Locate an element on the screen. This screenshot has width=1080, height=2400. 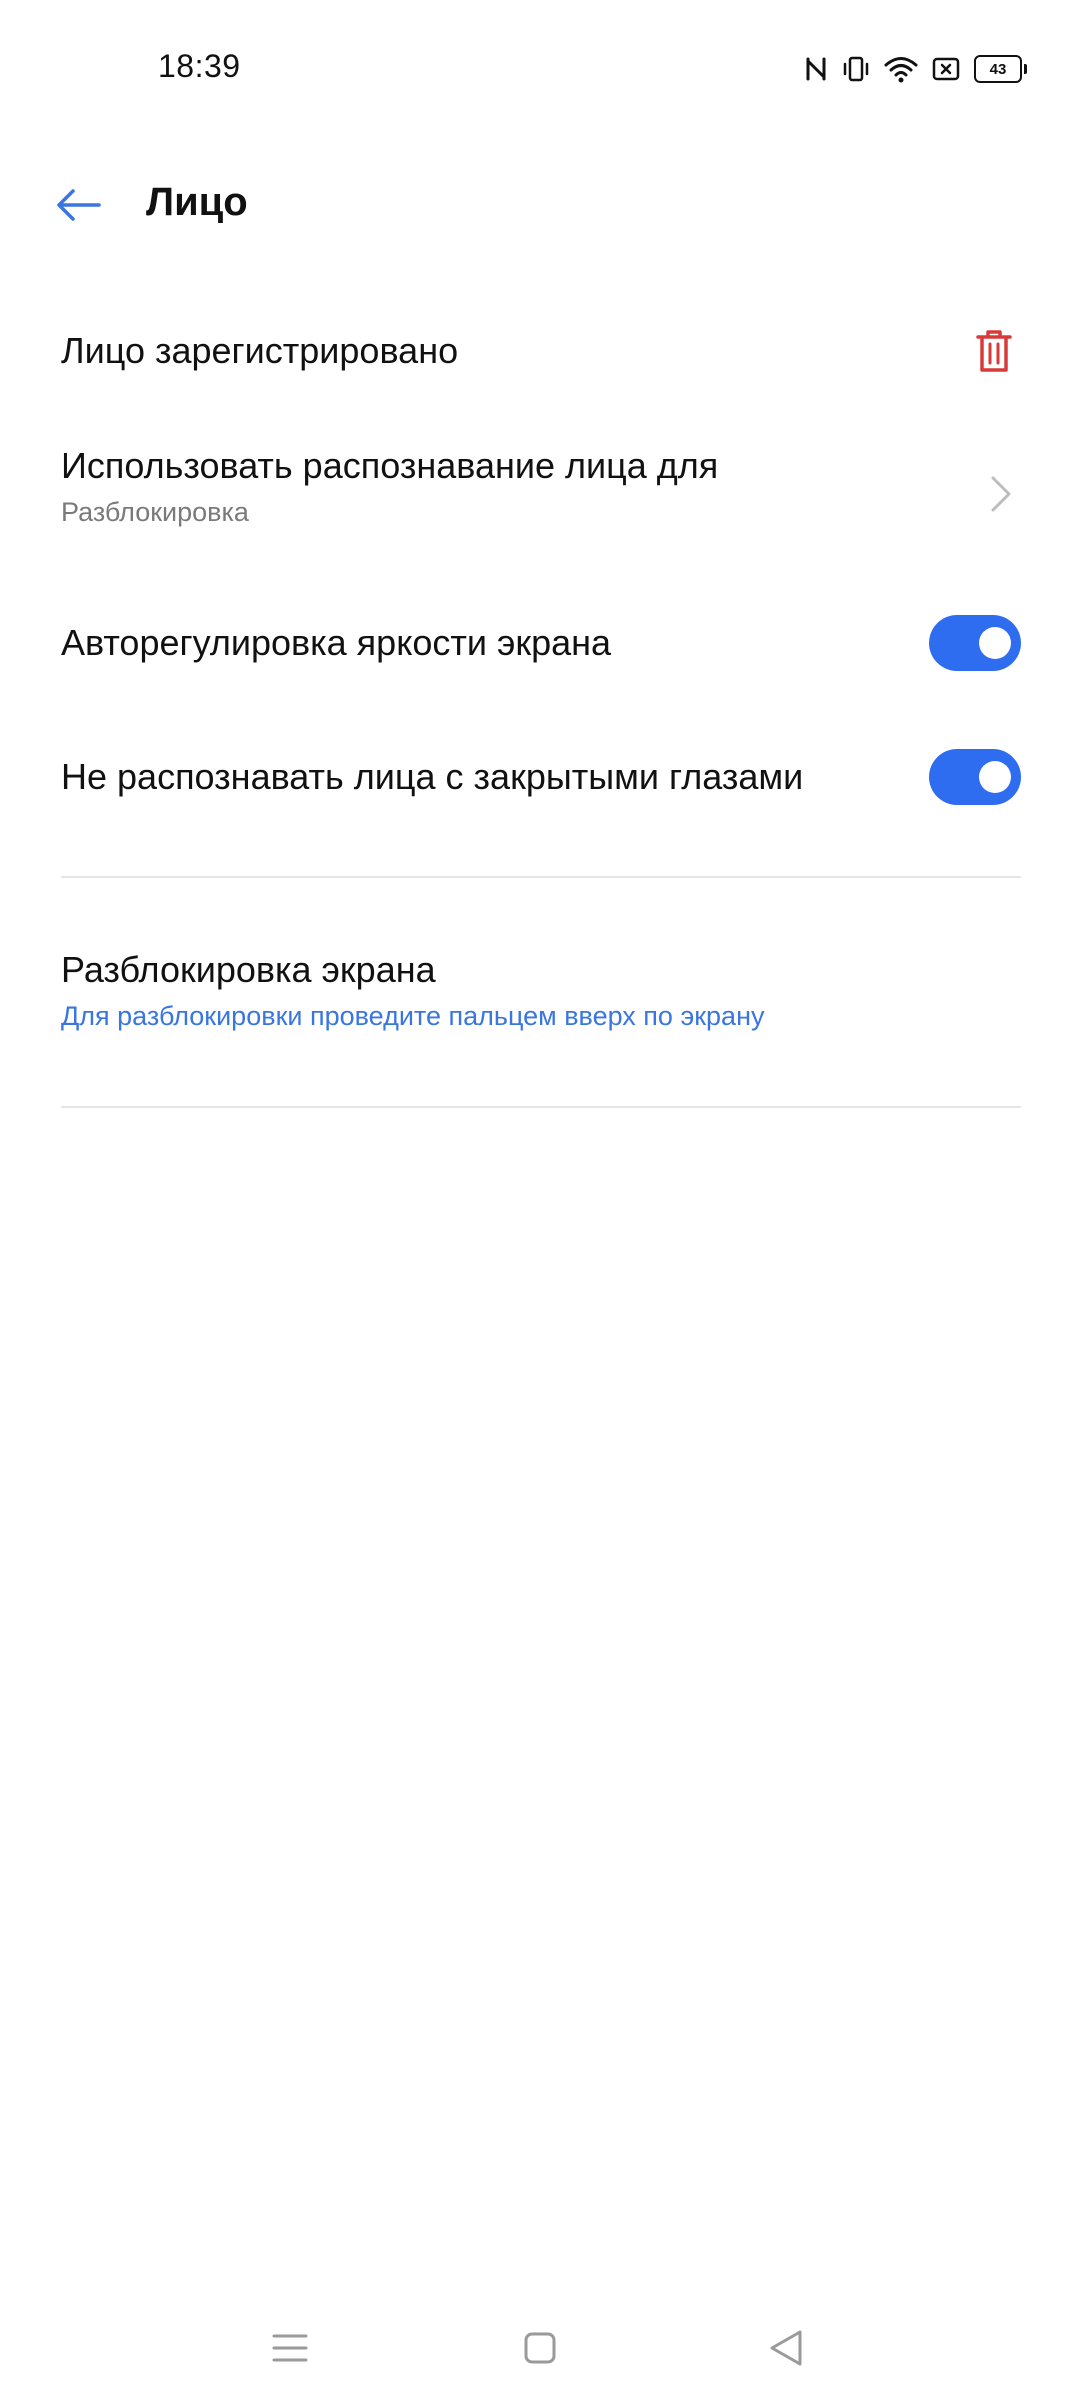
menu-icon is located at coordinates (290, 2348).